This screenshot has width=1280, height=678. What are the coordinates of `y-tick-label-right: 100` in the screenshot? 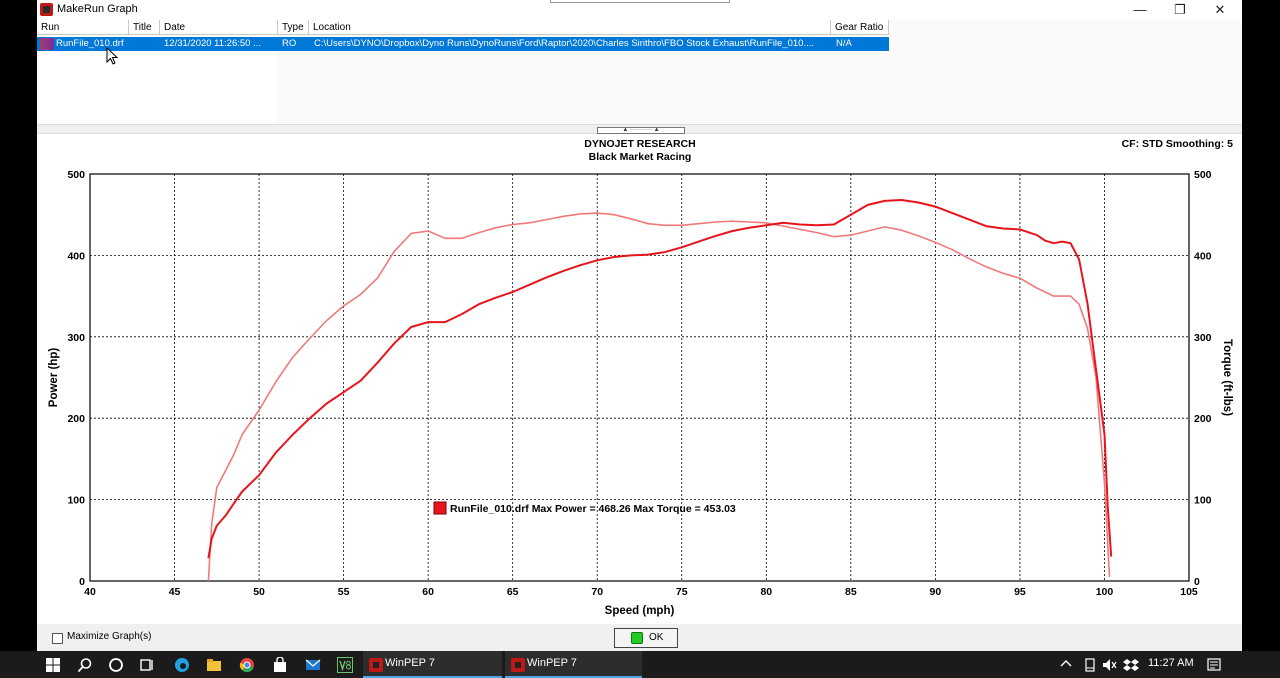 It's located at (1203, 501).